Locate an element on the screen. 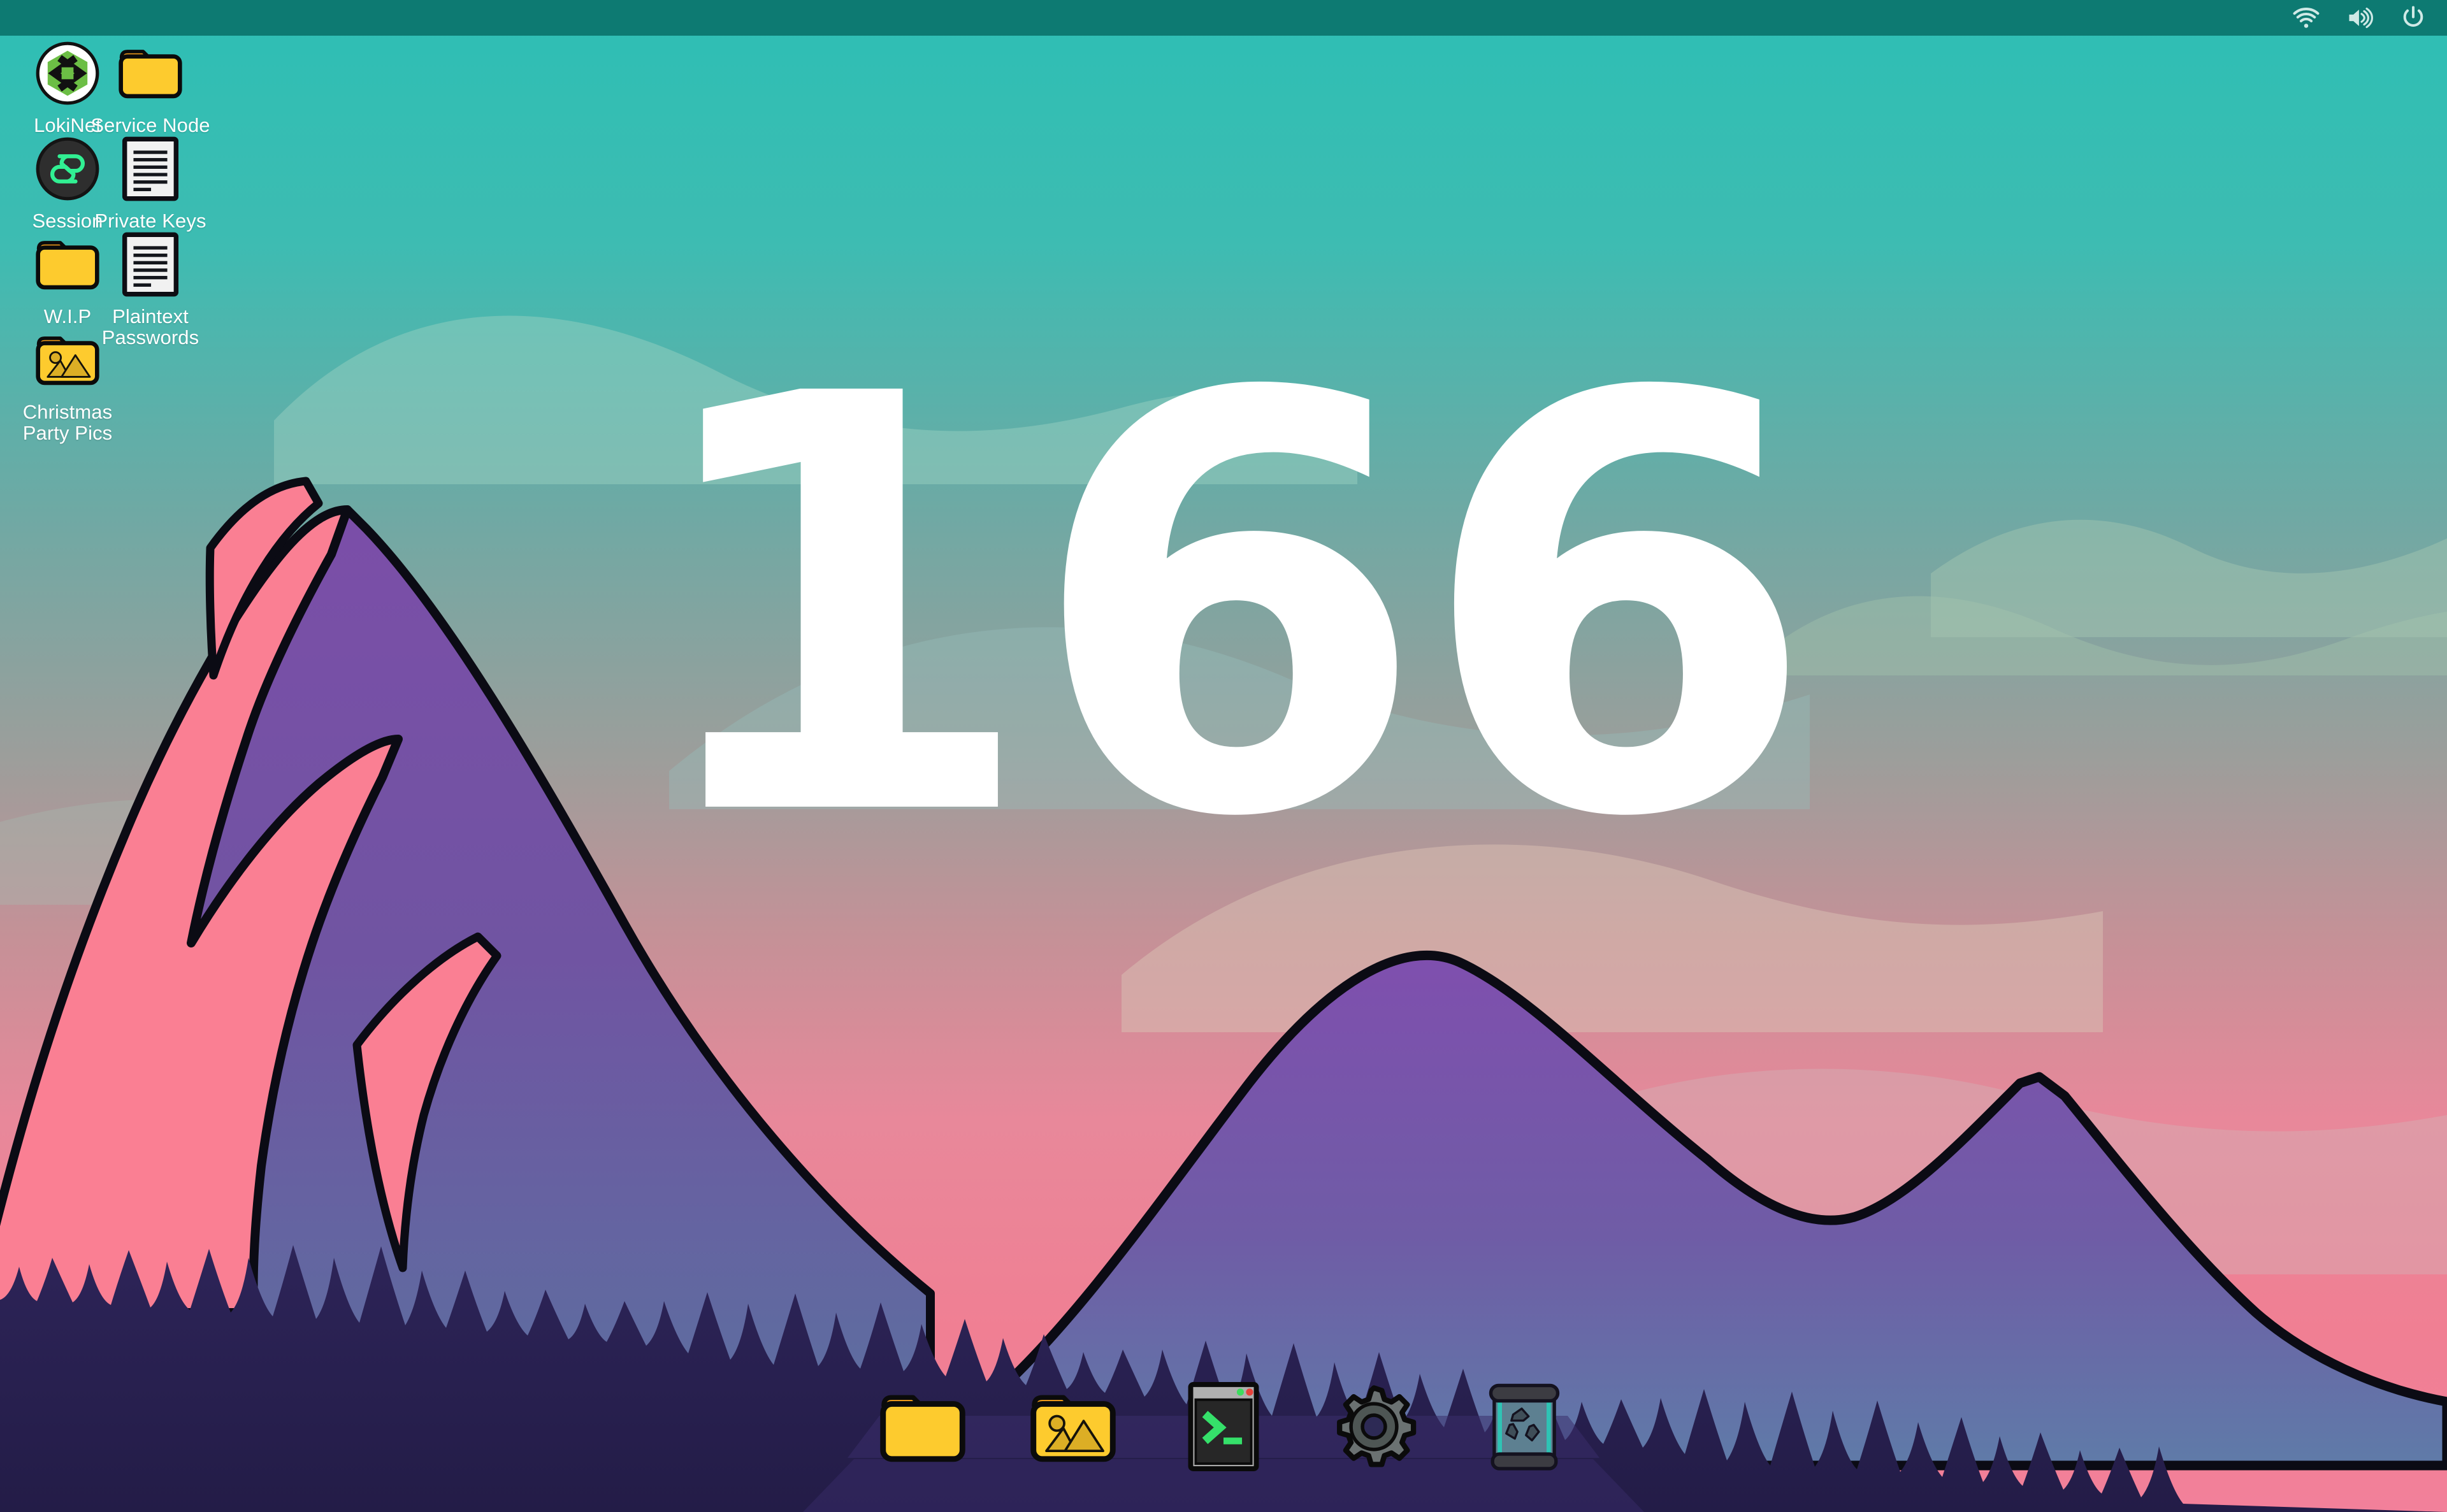 This screenshot has width=2447, height=1512. dock is located at coordinates (1223, 1426).